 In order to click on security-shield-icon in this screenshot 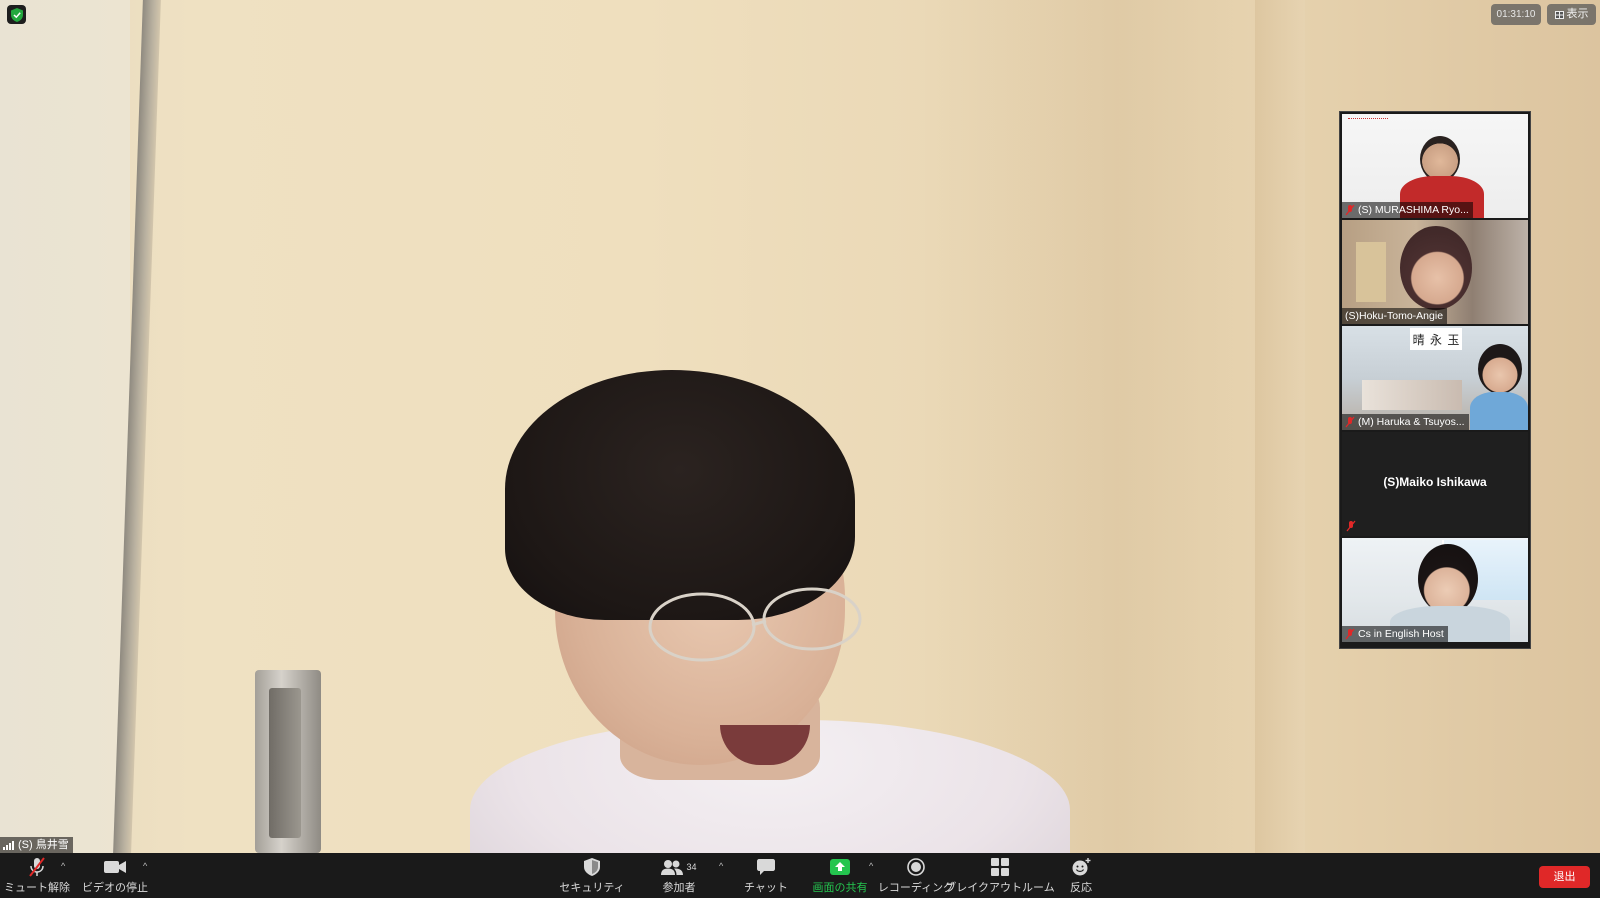, I will do `click(16, 14)`.